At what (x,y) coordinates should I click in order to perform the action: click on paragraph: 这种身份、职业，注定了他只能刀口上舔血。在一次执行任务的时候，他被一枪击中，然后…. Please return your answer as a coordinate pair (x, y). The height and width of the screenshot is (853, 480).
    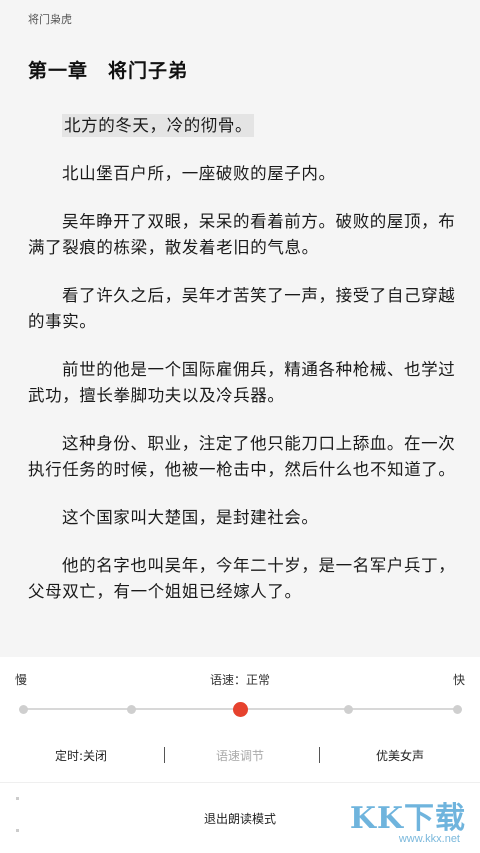
    Looking at the image, I should click on (242, 456).